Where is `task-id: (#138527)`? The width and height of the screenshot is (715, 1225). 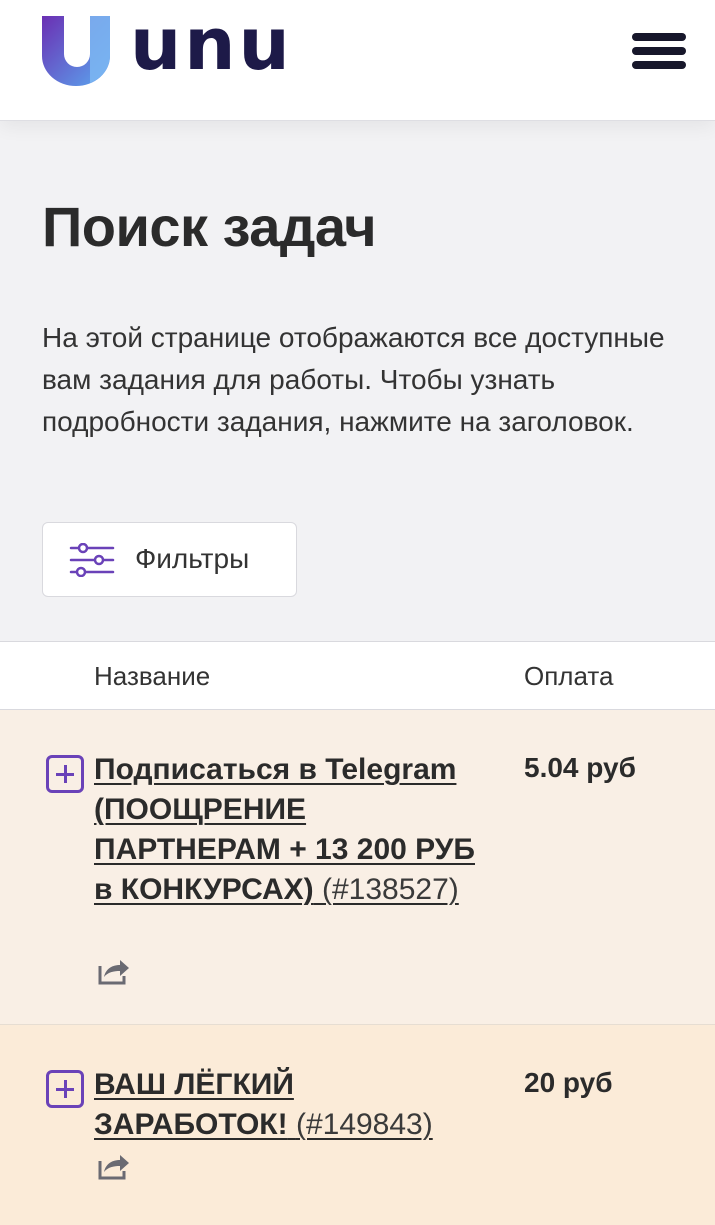 task-id: (#138527) is located at coordinates (390, 889).